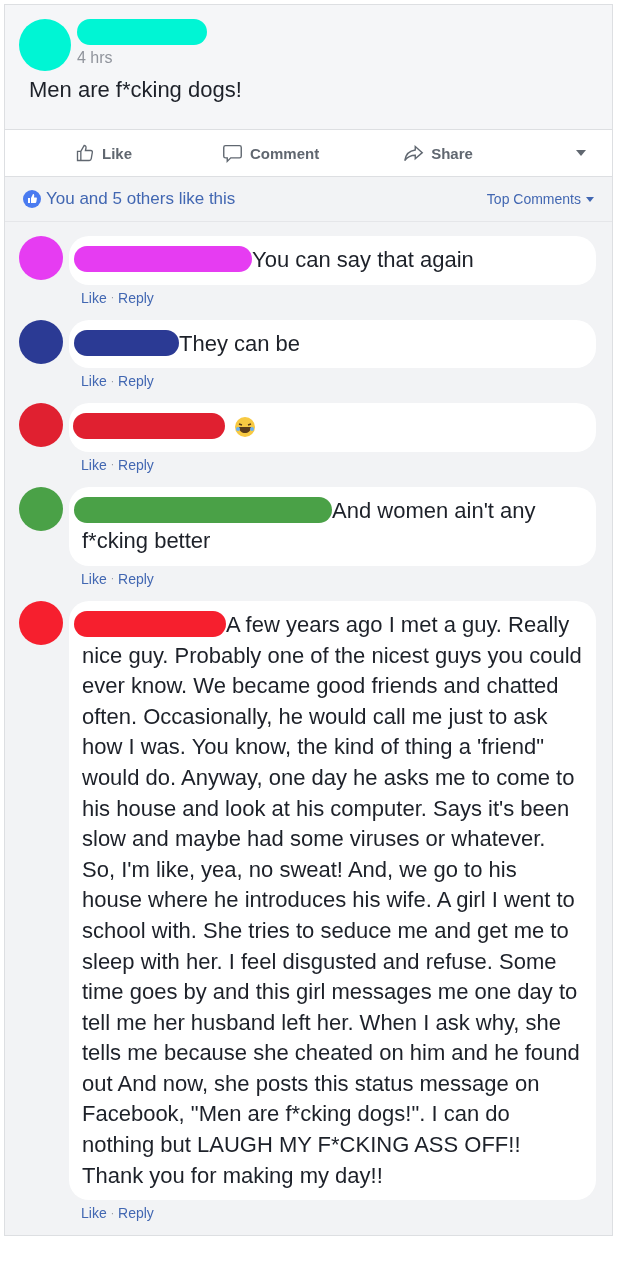 The height and width of the screenshot is (1282, 619). What do you see at coordinates (245, 427) in the screenshot?
I see `laughing-emoji-icon` at bounding box center [245, 427].